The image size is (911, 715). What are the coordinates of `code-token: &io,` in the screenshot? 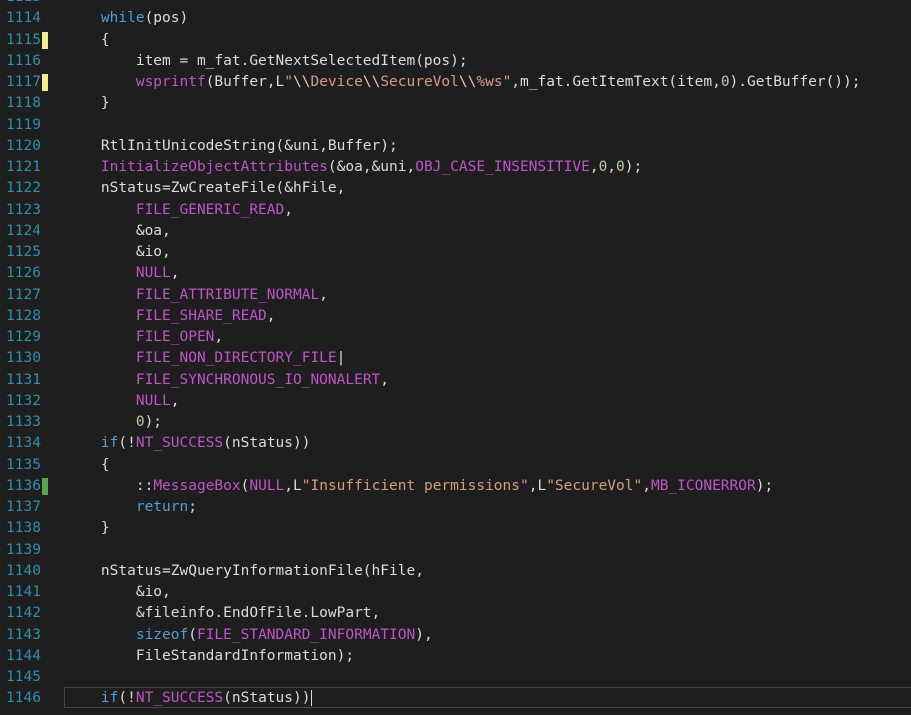 It's located at (118, 592).